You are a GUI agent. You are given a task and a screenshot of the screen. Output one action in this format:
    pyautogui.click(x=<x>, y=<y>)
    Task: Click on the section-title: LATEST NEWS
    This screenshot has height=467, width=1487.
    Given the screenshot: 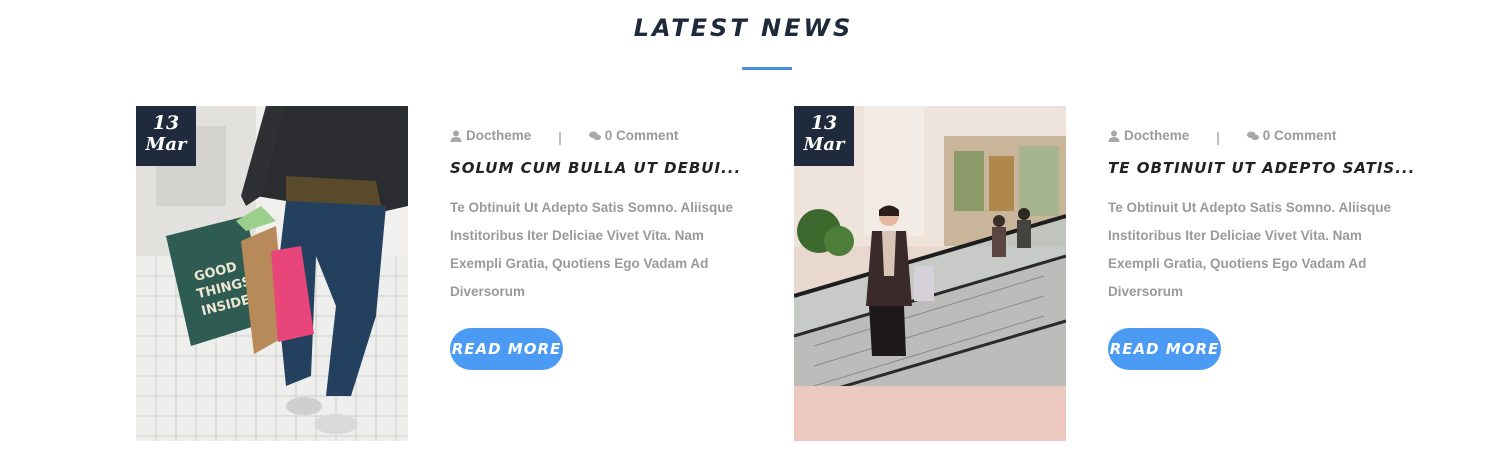 What is the action you would take?
    pyautogui.click(x=743, y=28)
    